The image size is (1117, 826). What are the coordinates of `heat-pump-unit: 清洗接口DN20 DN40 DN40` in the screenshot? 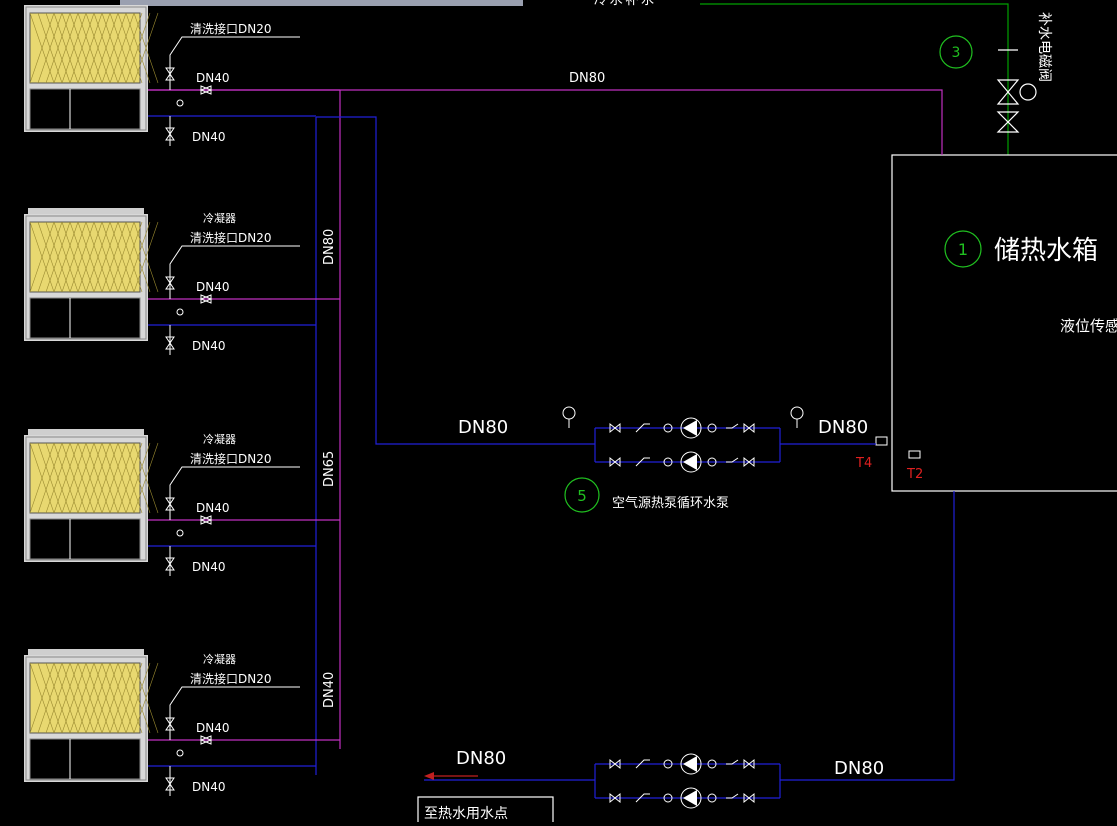 It's located at (182, 75).